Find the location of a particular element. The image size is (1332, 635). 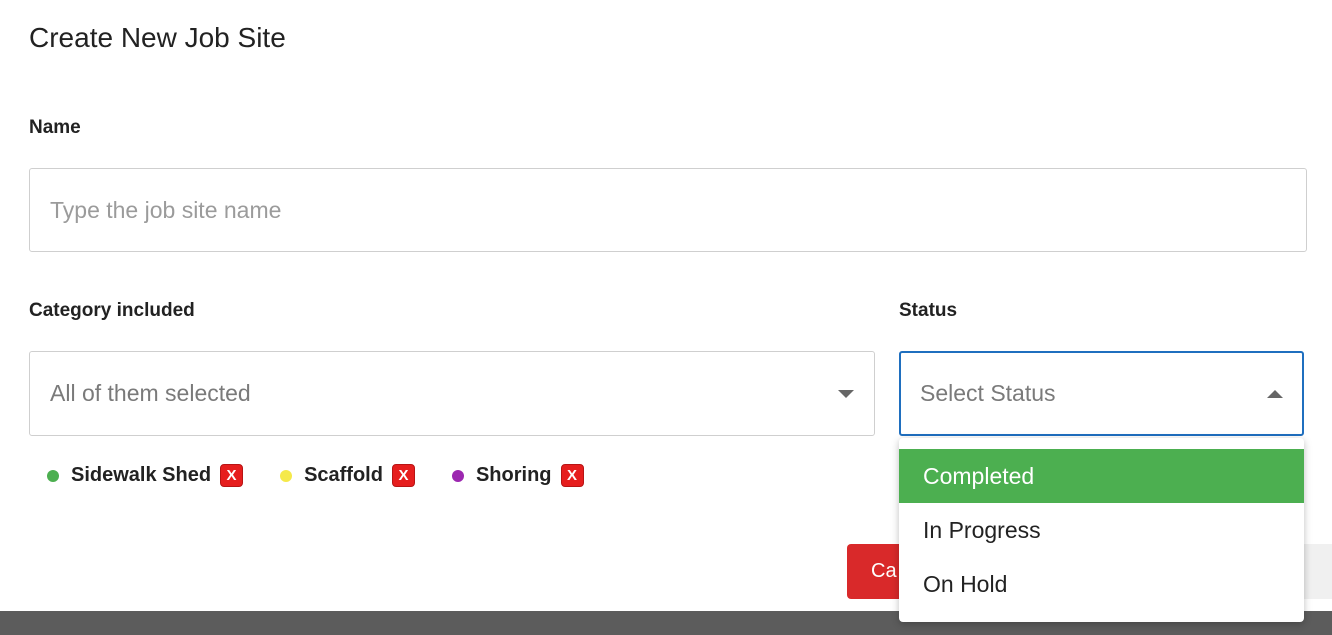

category-chip: Shoring X is located at coordinates (517, 475).